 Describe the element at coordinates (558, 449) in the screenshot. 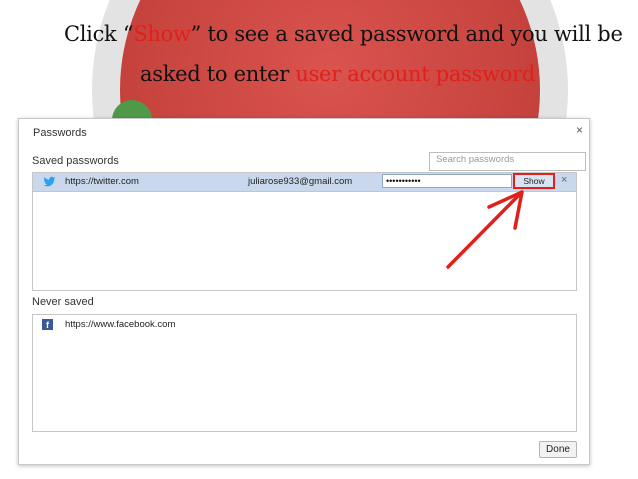

I see `done-button: Done` at that location.